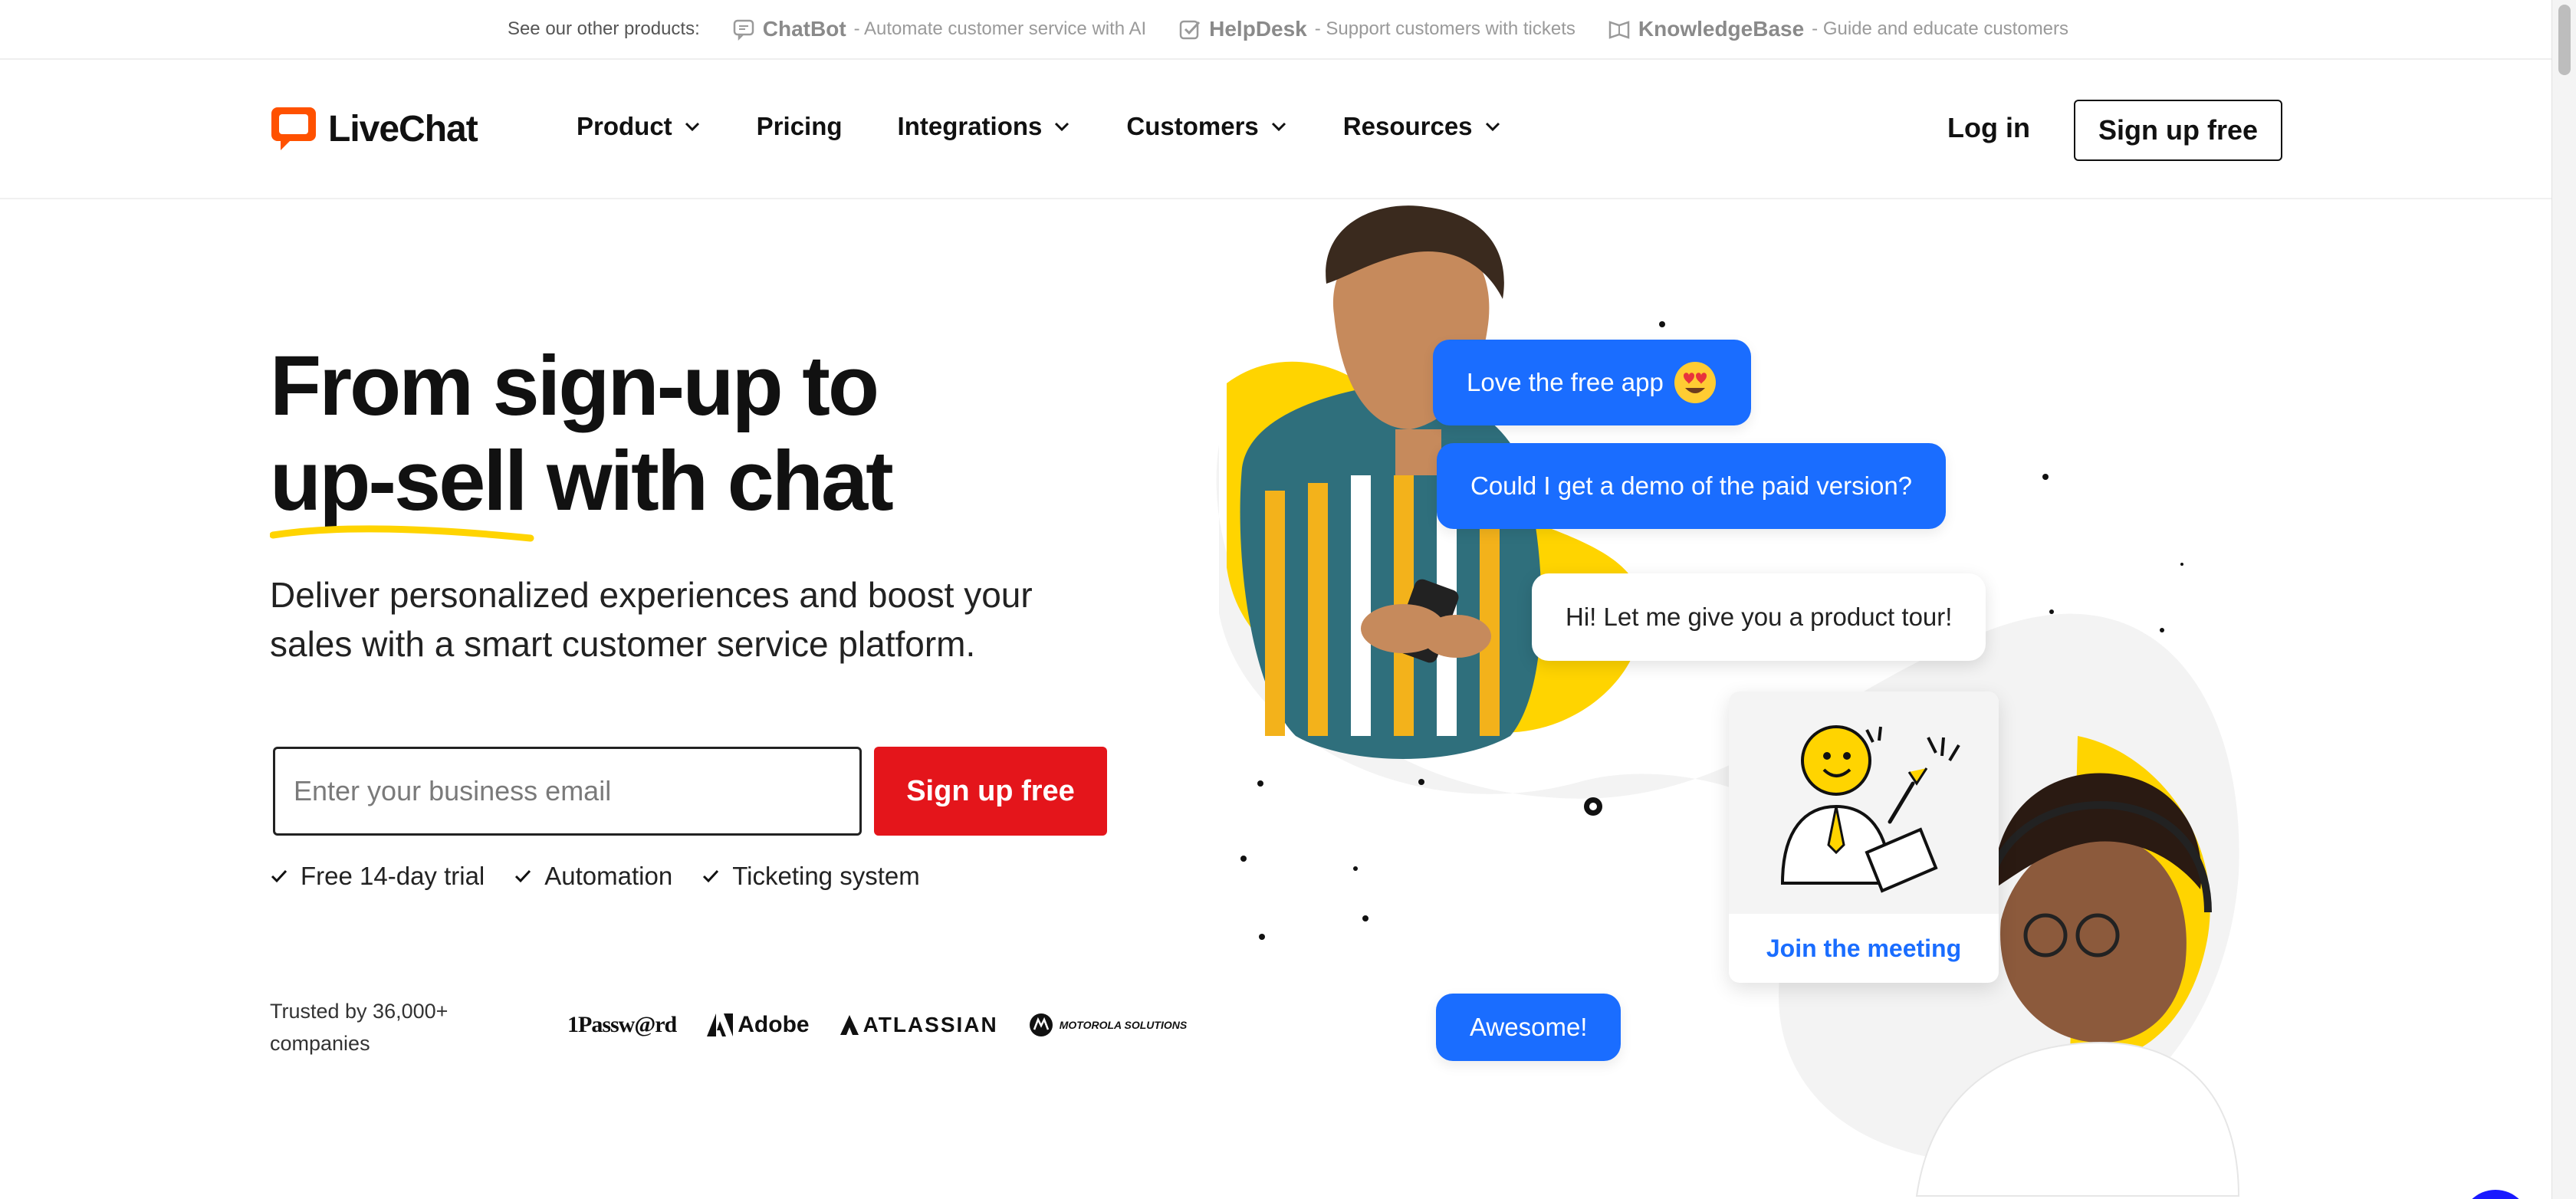 The width and height of the screenshot is (2576, 1199). Describe the element at coordinates (1721, 29) in the screenshot. I see `product-name: KnowledgeBase` at that location.